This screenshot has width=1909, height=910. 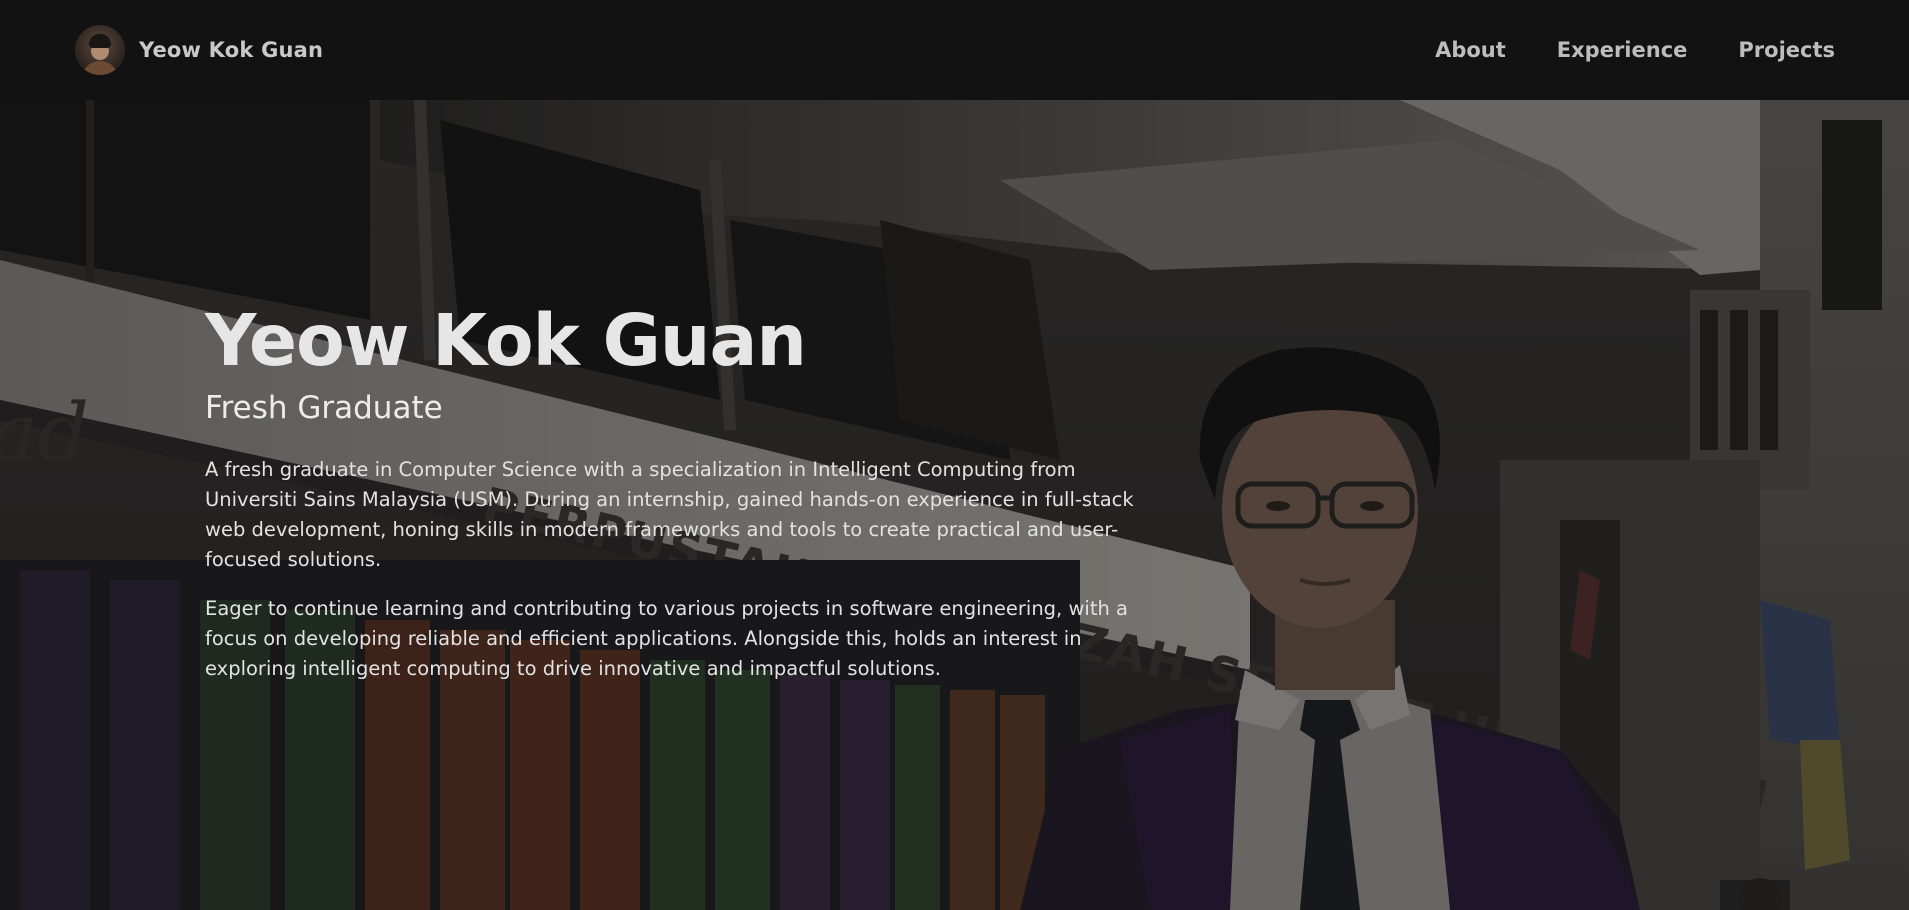 What do you see at coordinates (1786, 50) in the screenshot?
I see `nav-link-projects: Projects` at bounding box center [1786, 50].